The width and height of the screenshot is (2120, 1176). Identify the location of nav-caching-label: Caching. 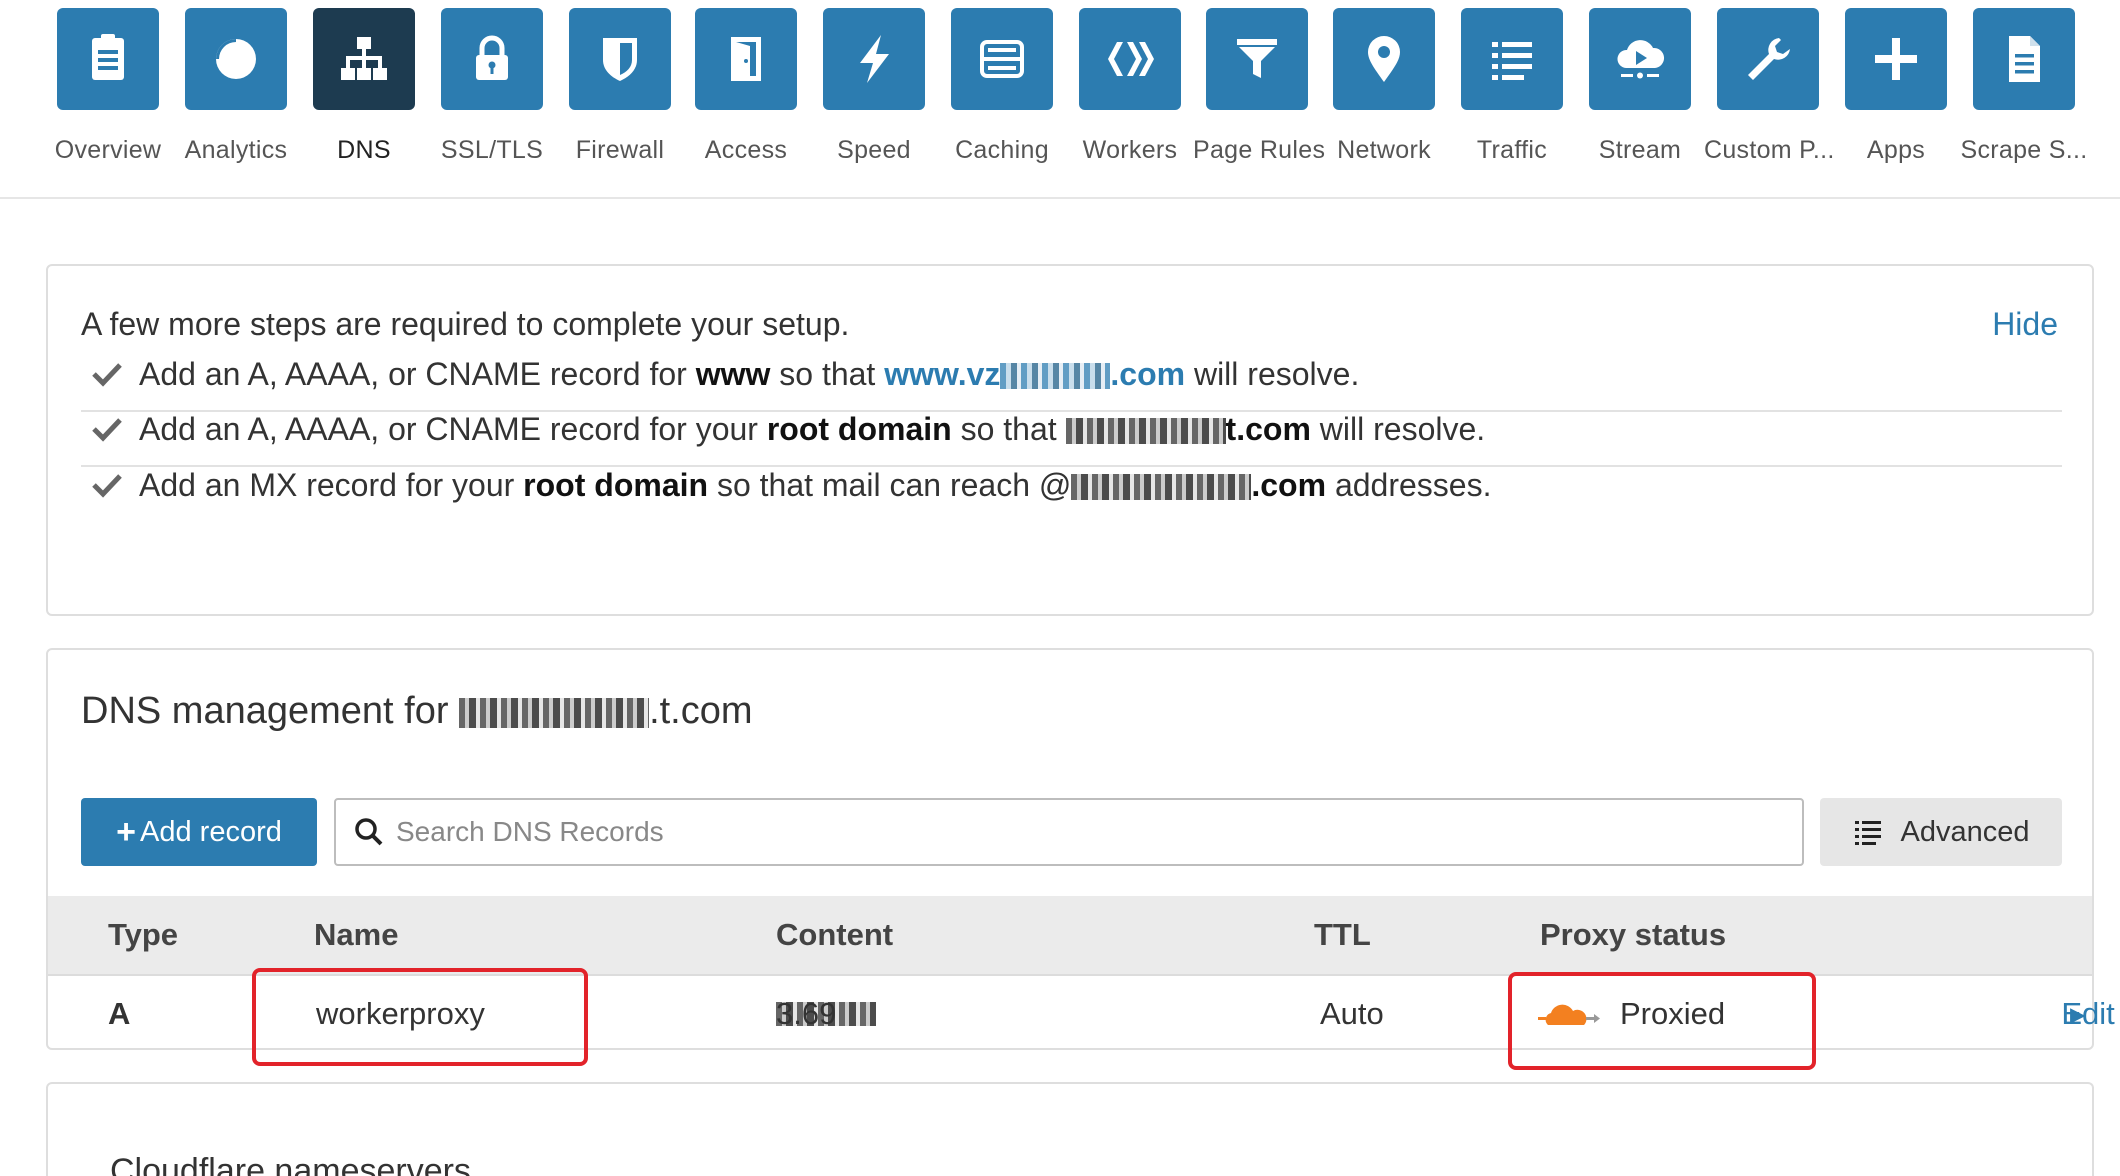
(1002, 150).